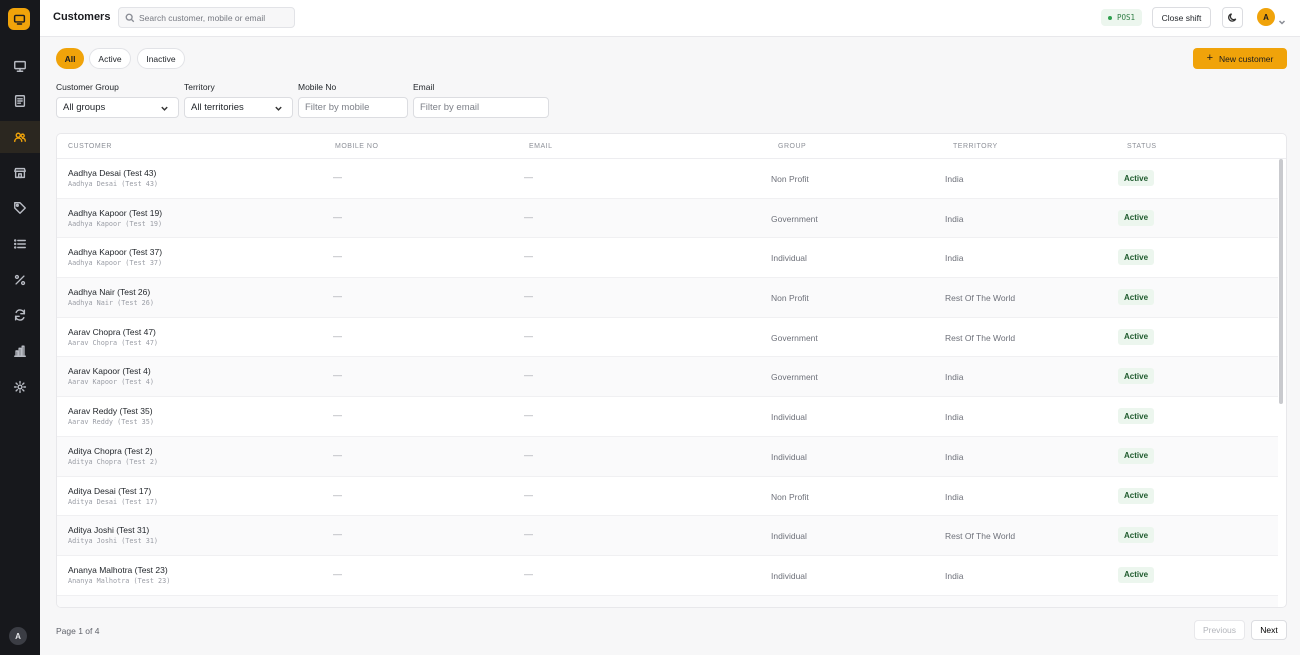  I want to click on customer-name: Anika Desai (Test 50), so click(108, 606).